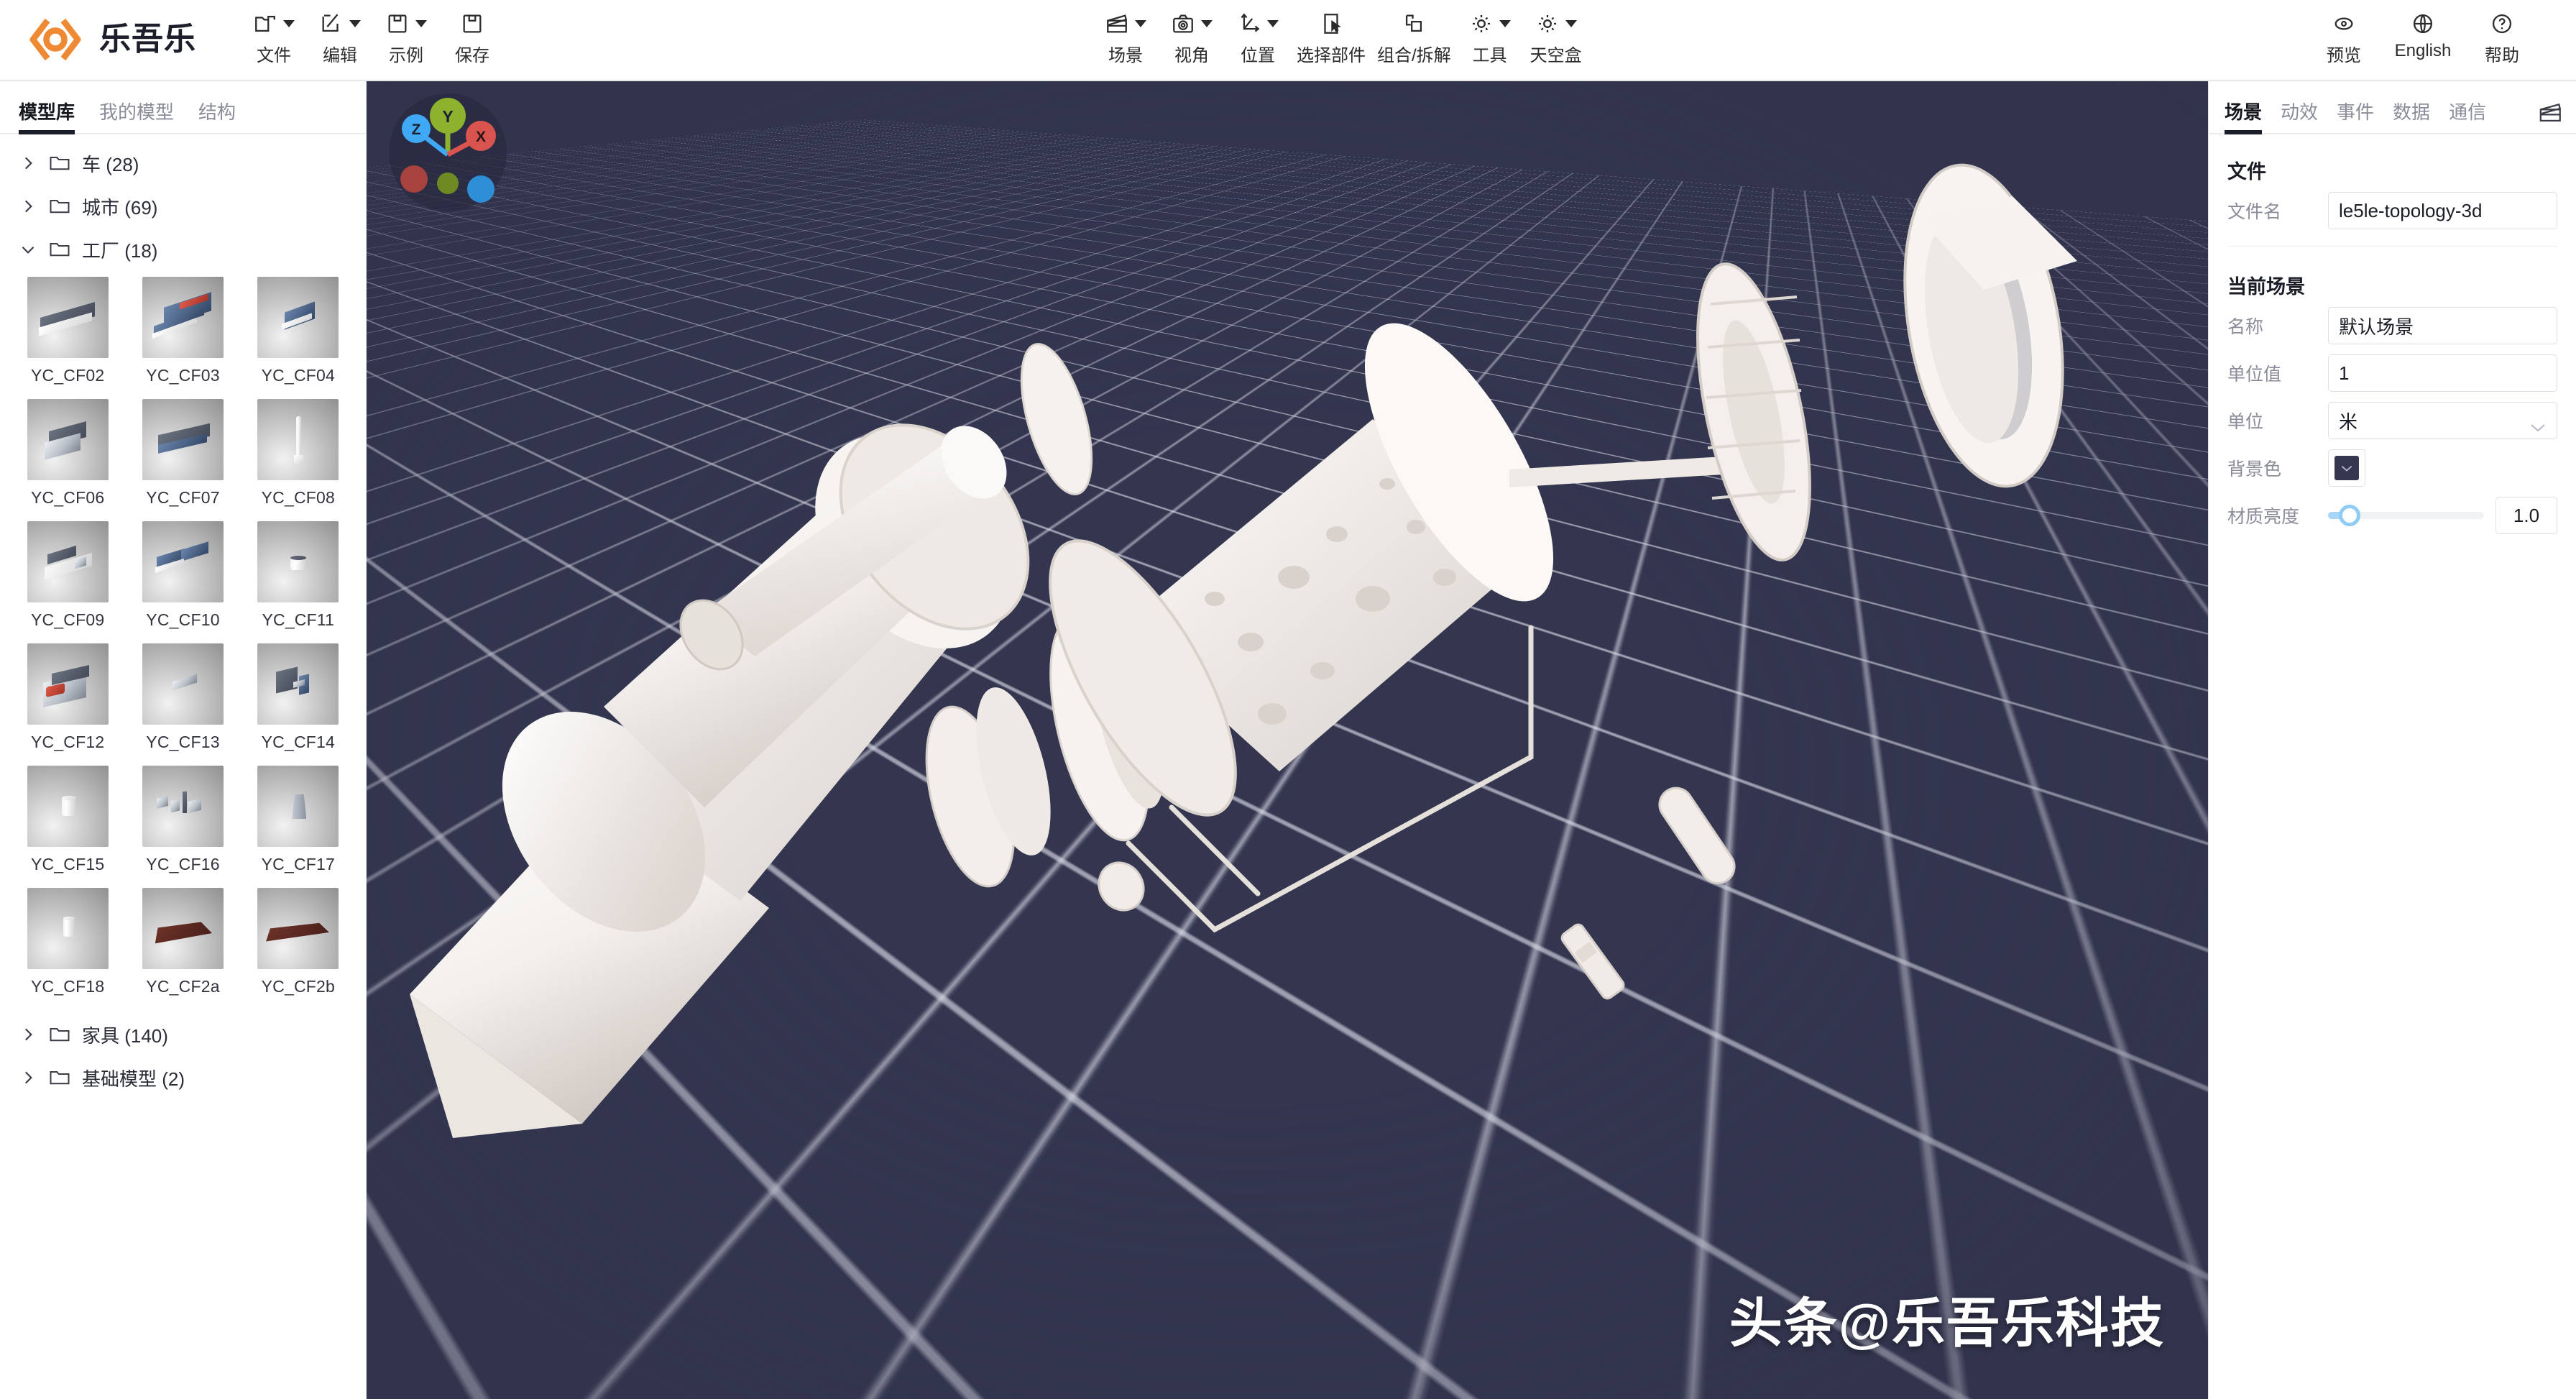 The height and width of the screenshot is (1399, 2576). I want to click on tab-my-models: 我的模型, so click(136, 116).